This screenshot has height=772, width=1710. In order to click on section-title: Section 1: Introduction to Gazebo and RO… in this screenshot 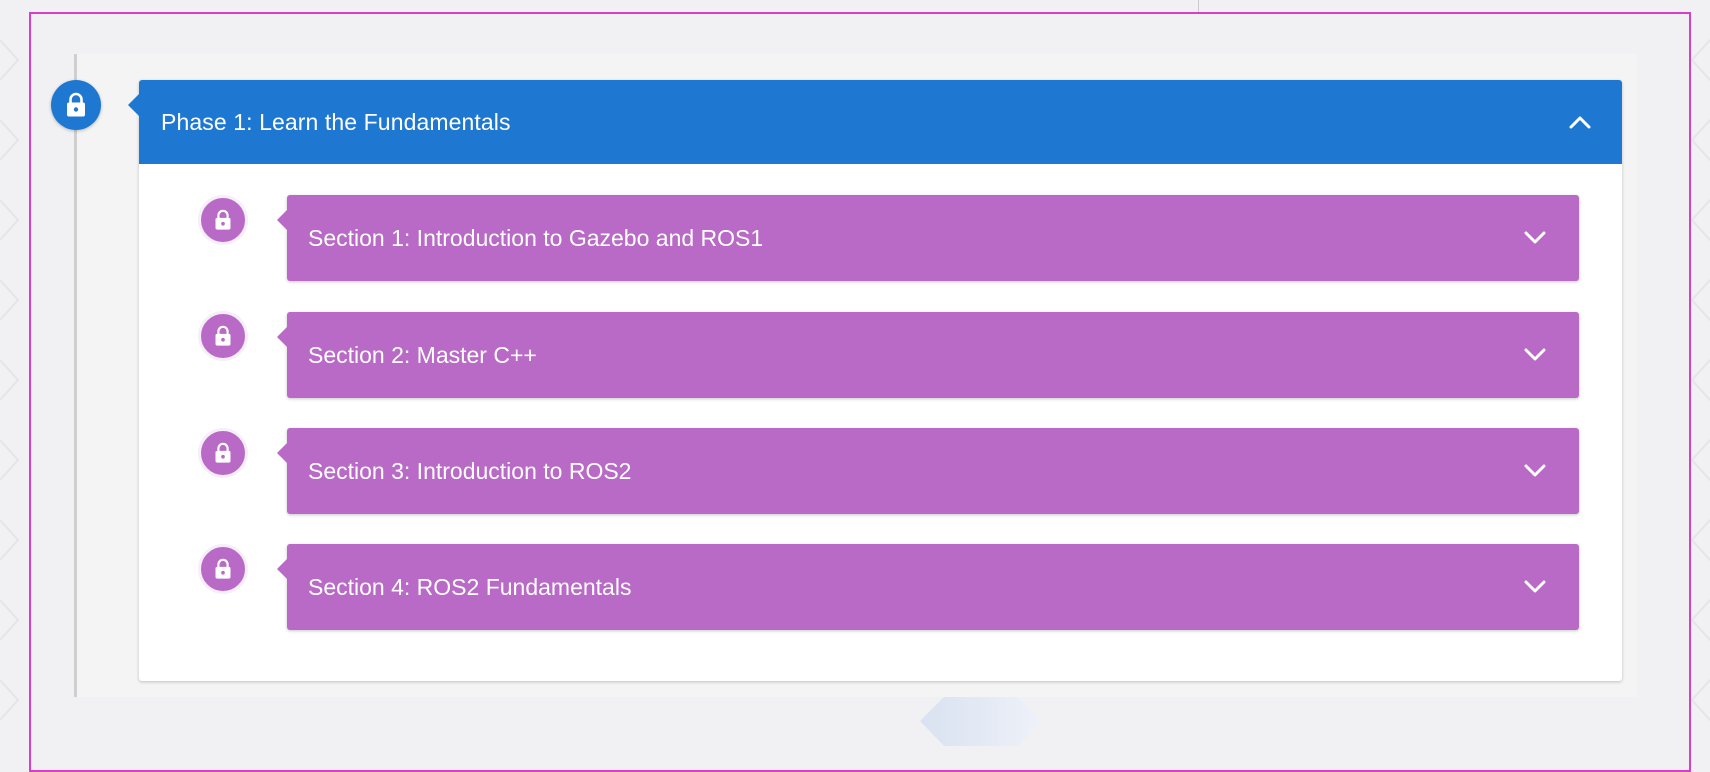, I will do `click(536, 237)`.